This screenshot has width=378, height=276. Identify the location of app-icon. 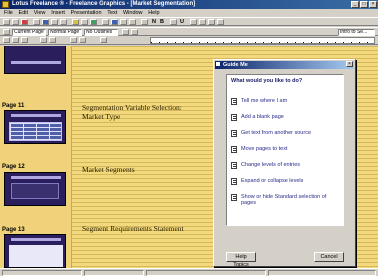
(5, 4).